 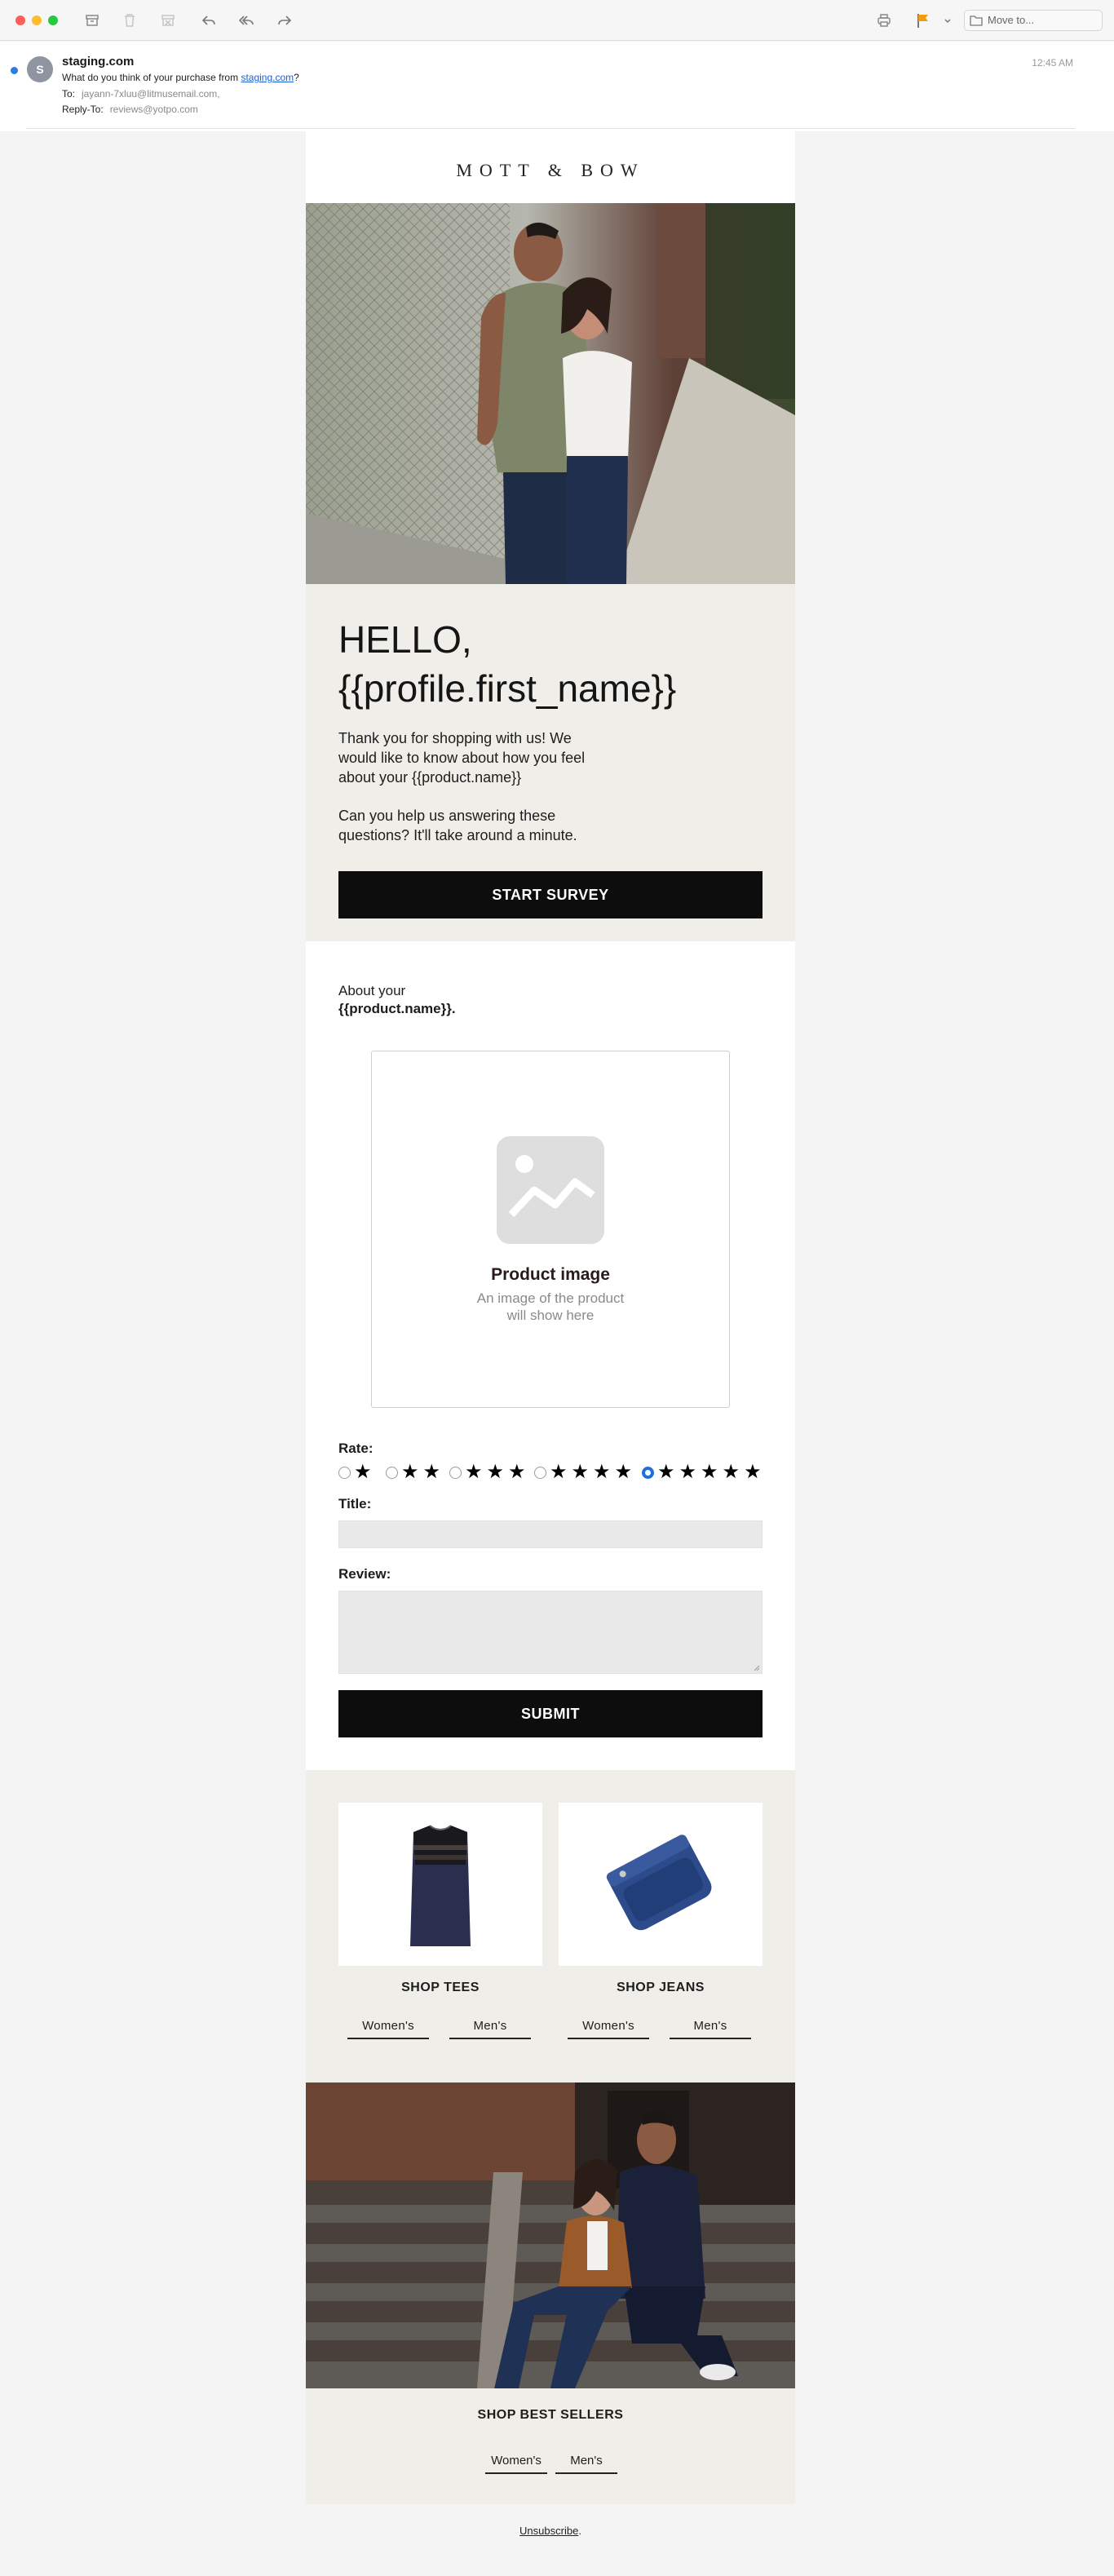 I want to click on best-sellers-mens-link: Men's, so click(x=586, y=2464).